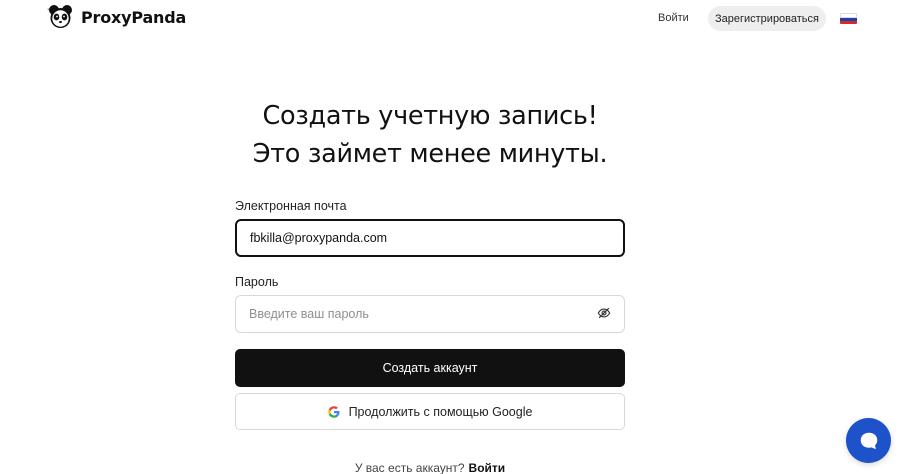 This screenshot has width=900, height=474. Describe the element at coordinates (487, 467) in the screenshot. I see `footer-login-link: Войти` at that location.